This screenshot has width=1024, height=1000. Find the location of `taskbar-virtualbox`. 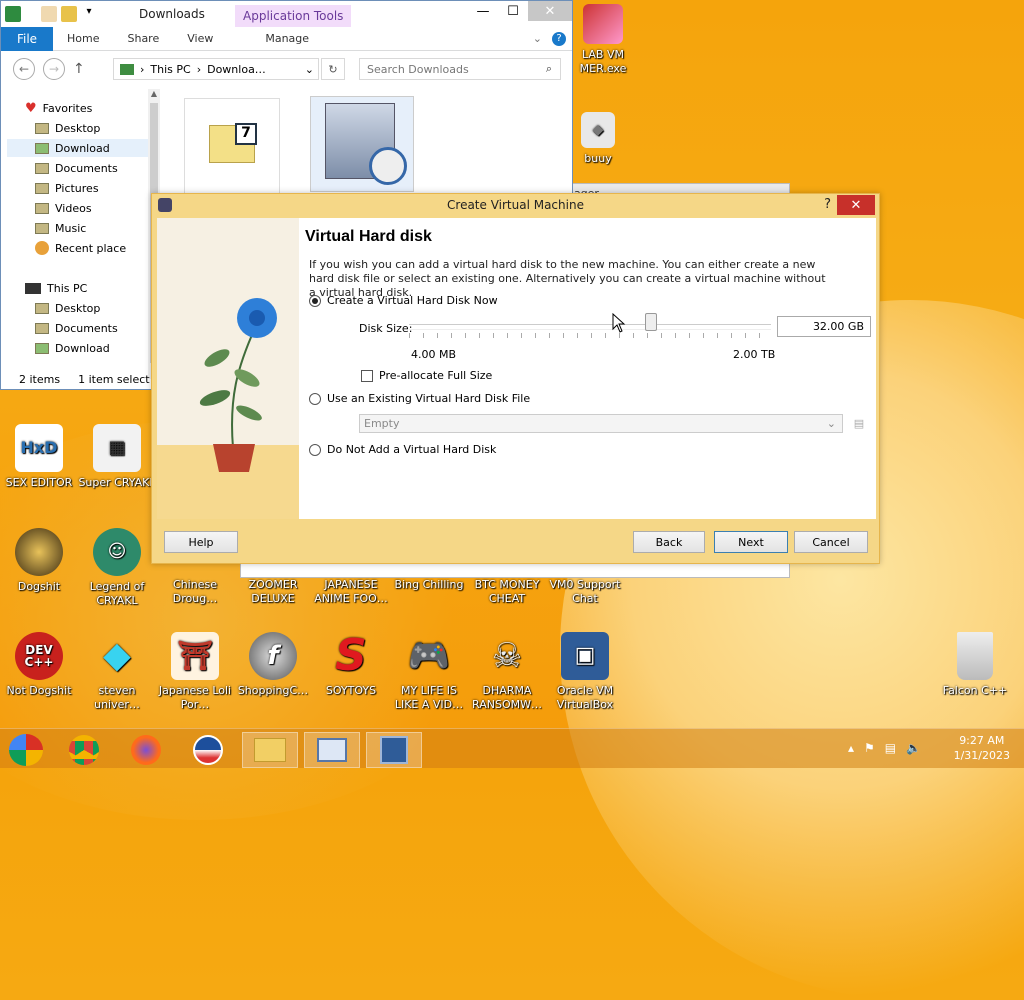

taskbar-virtualbox is located at coordinates (394, 750).